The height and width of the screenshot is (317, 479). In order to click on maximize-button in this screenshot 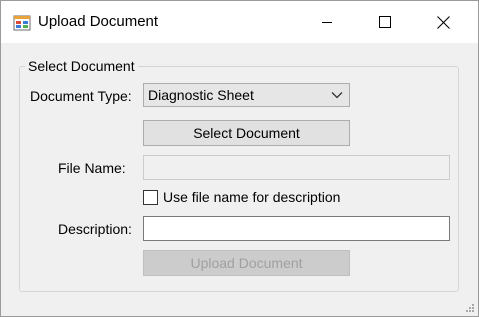, I will do `click(385, 22)`.